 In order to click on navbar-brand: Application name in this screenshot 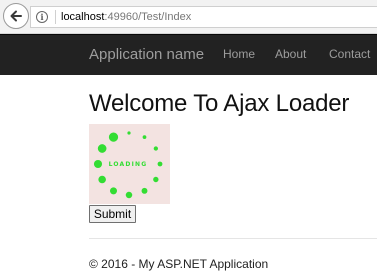, I will do `click(146, 54)`.